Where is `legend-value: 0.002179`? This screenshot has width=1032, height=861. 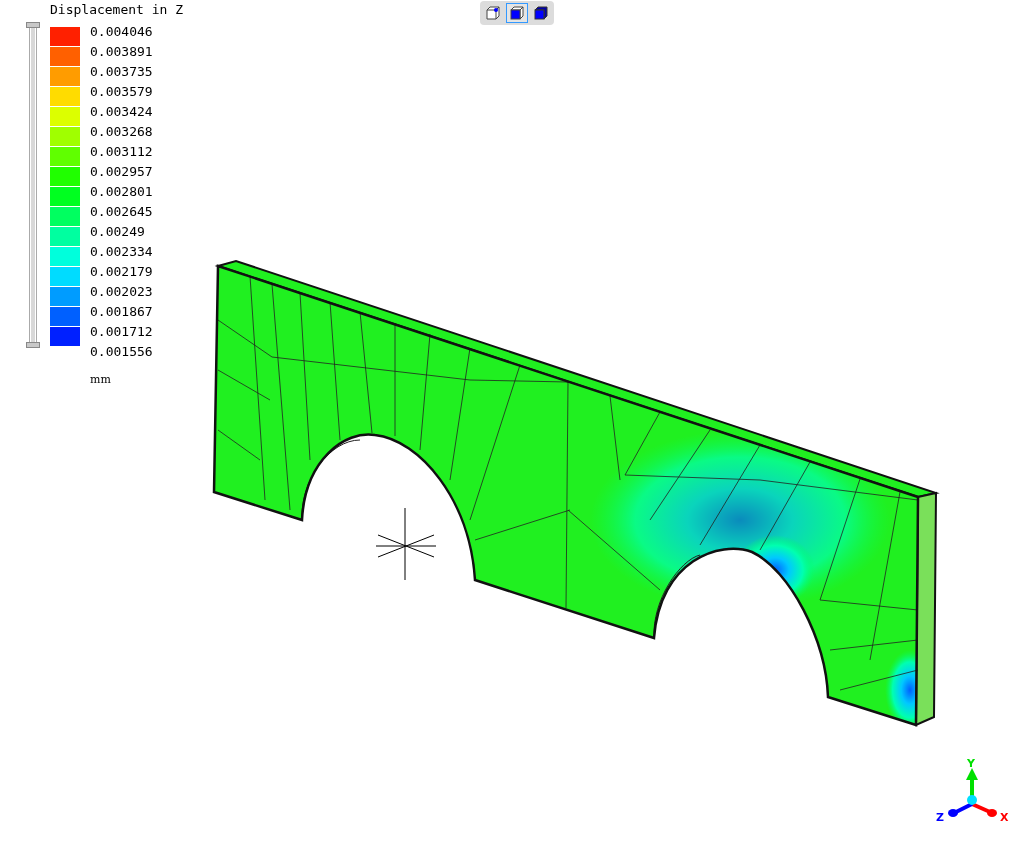
legend-value: 0.002179 is located at coordinates (121, 272).